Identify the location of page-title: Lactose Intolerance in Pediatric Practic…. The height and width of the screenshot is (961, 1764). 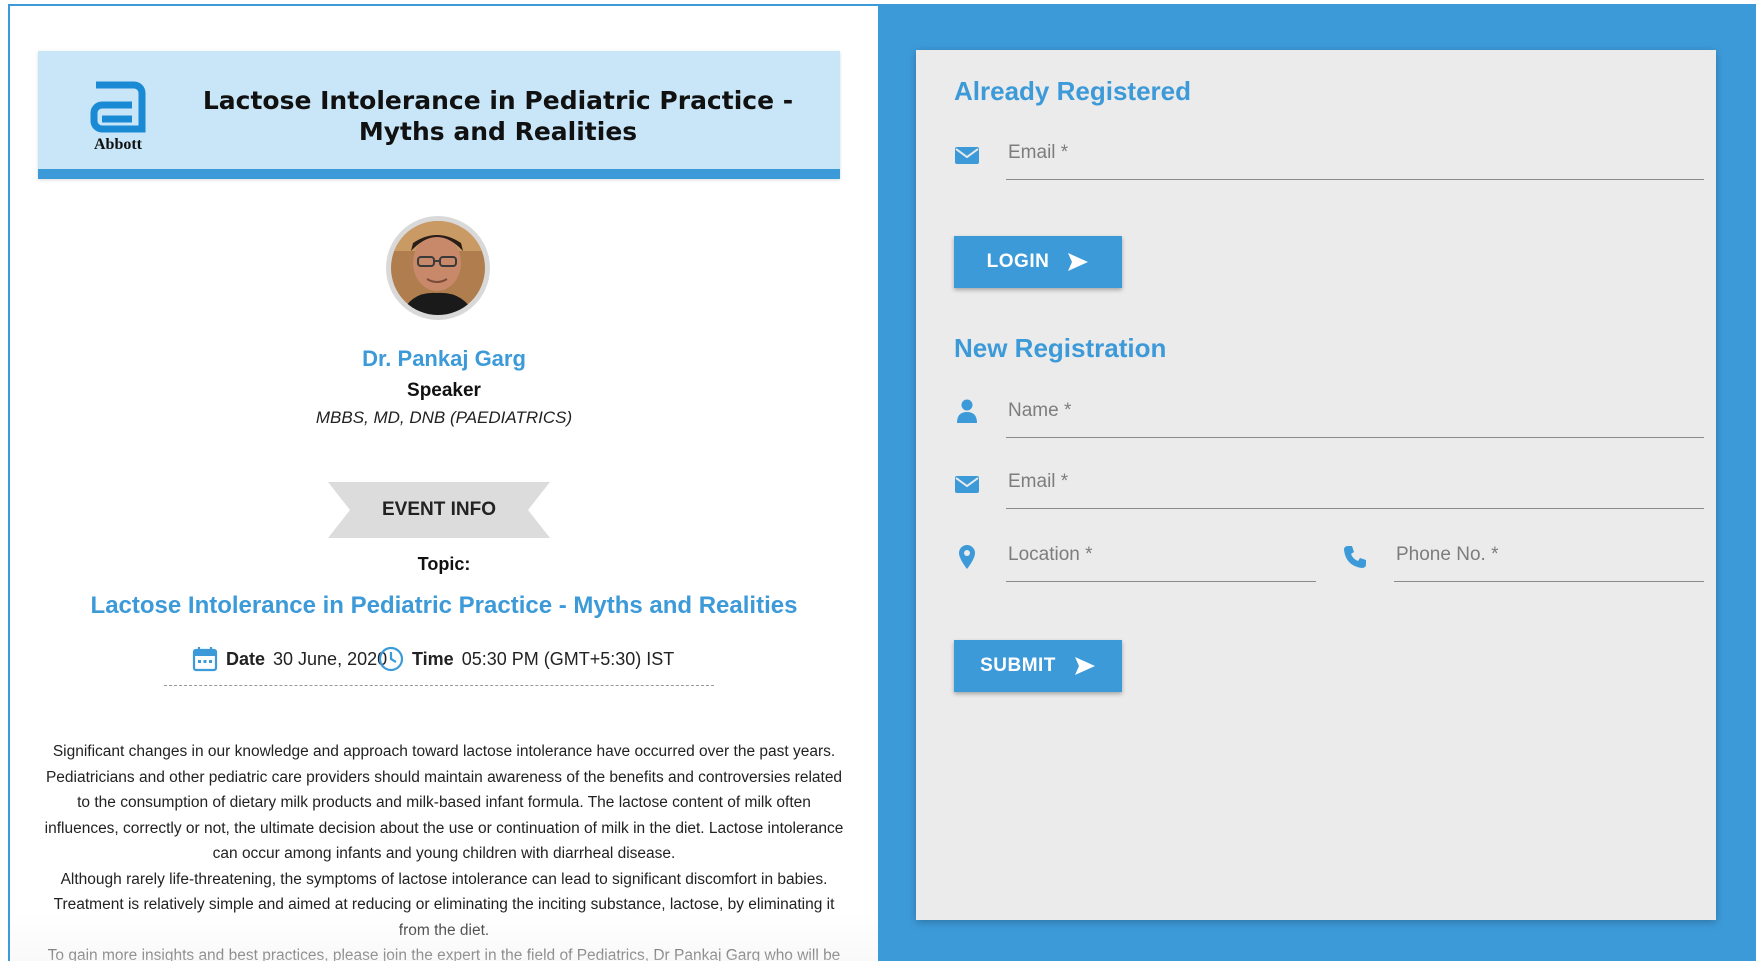
(498, 116).